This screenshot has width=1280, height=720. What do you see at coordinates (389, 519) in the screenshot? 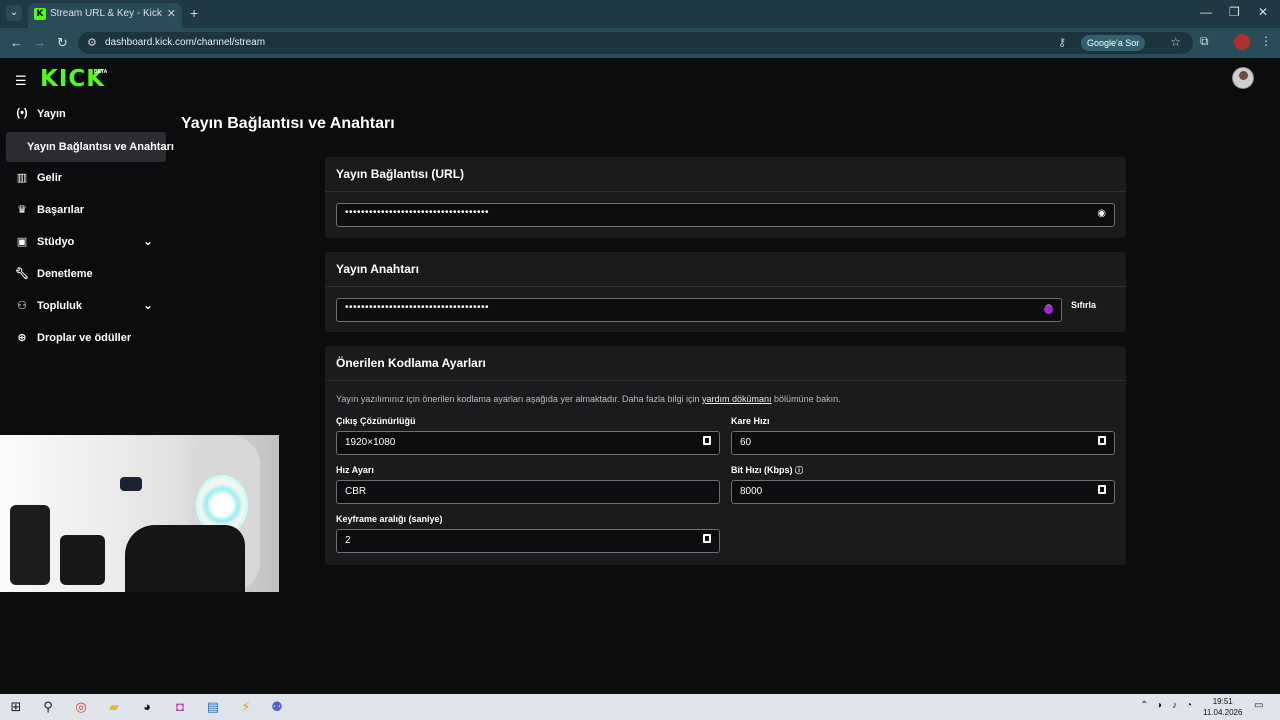
I see `keyframe-label: Keyframe aralığı (saniye)` at bounding box center [389, 519].